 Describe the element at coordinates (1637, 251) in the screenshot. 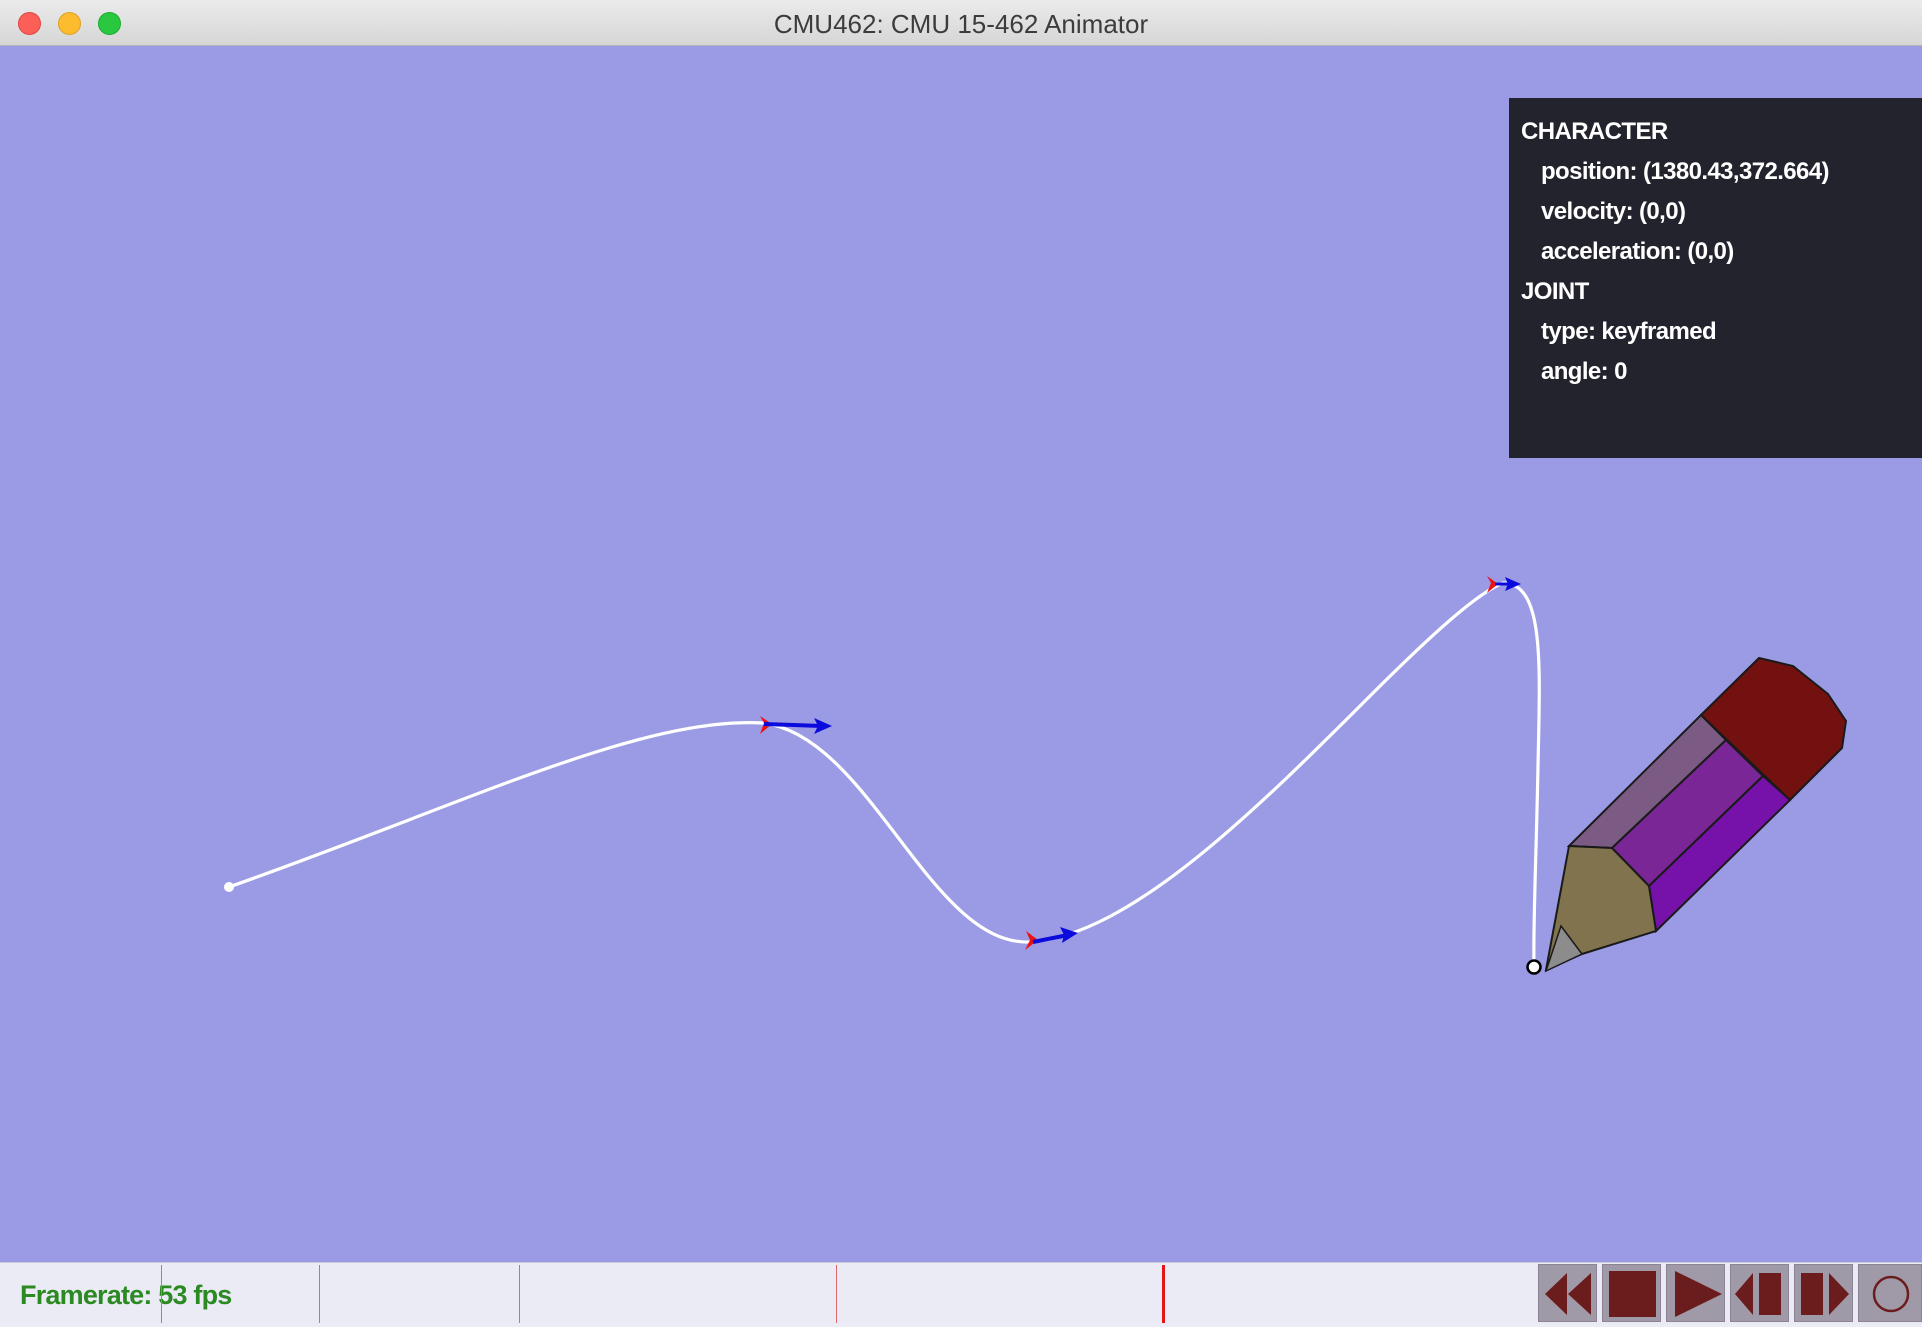

I see `acceleration-readout: acceleration: (0,0)` at that location.